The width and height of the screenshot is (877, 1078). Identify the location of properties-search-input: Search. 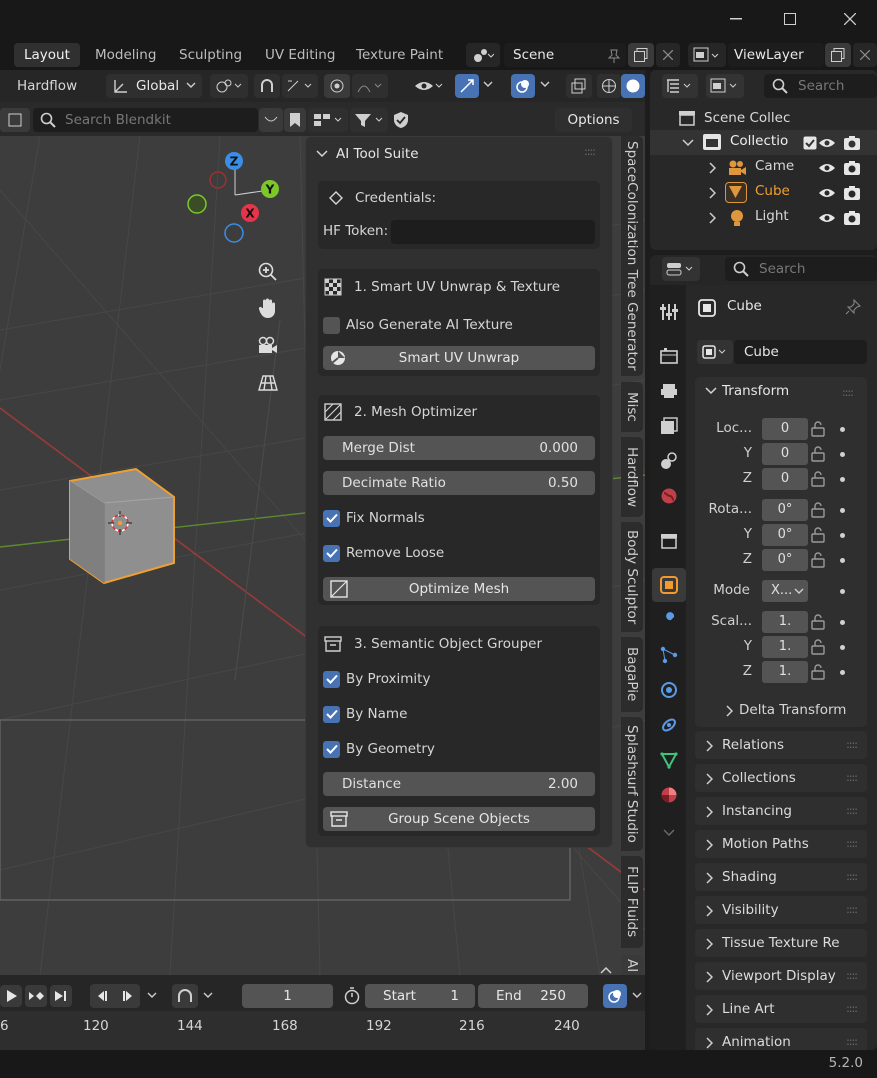
(801, 269).